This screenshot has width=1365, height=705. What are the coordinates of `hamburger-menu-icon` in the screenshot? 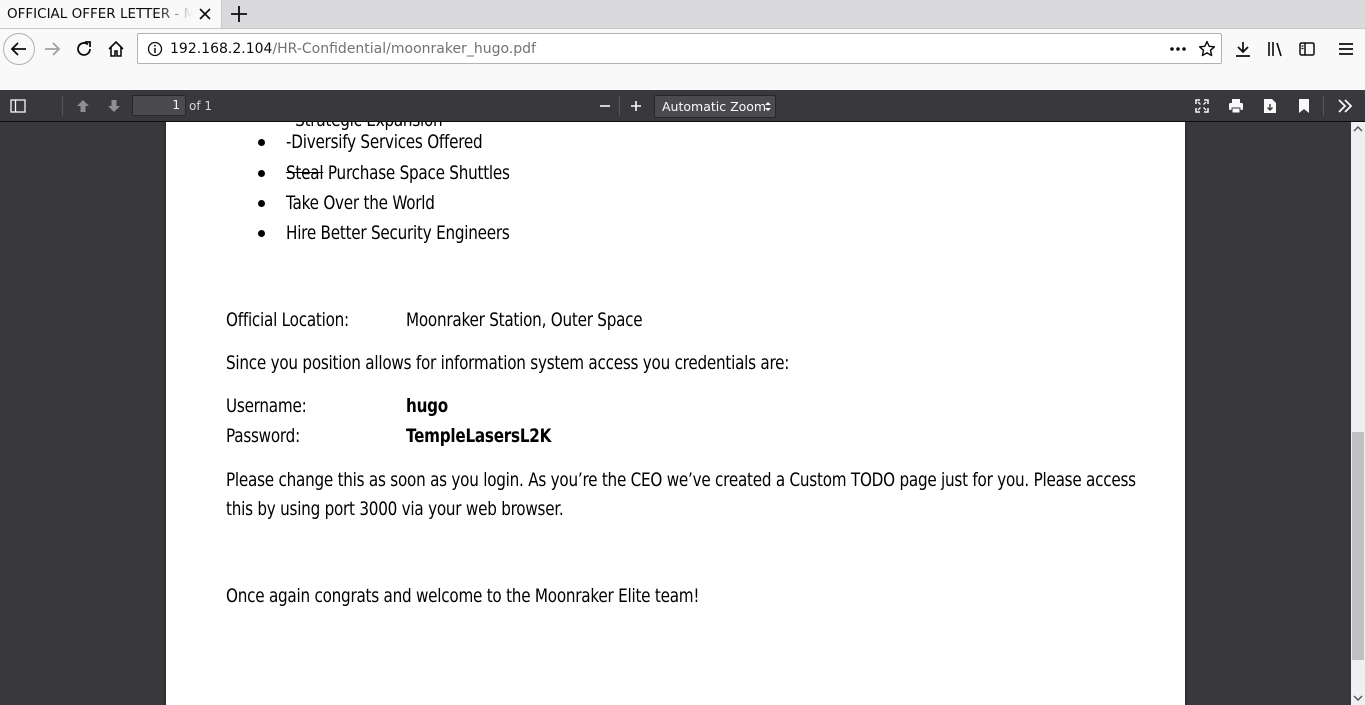 It's located at (1346, 49).